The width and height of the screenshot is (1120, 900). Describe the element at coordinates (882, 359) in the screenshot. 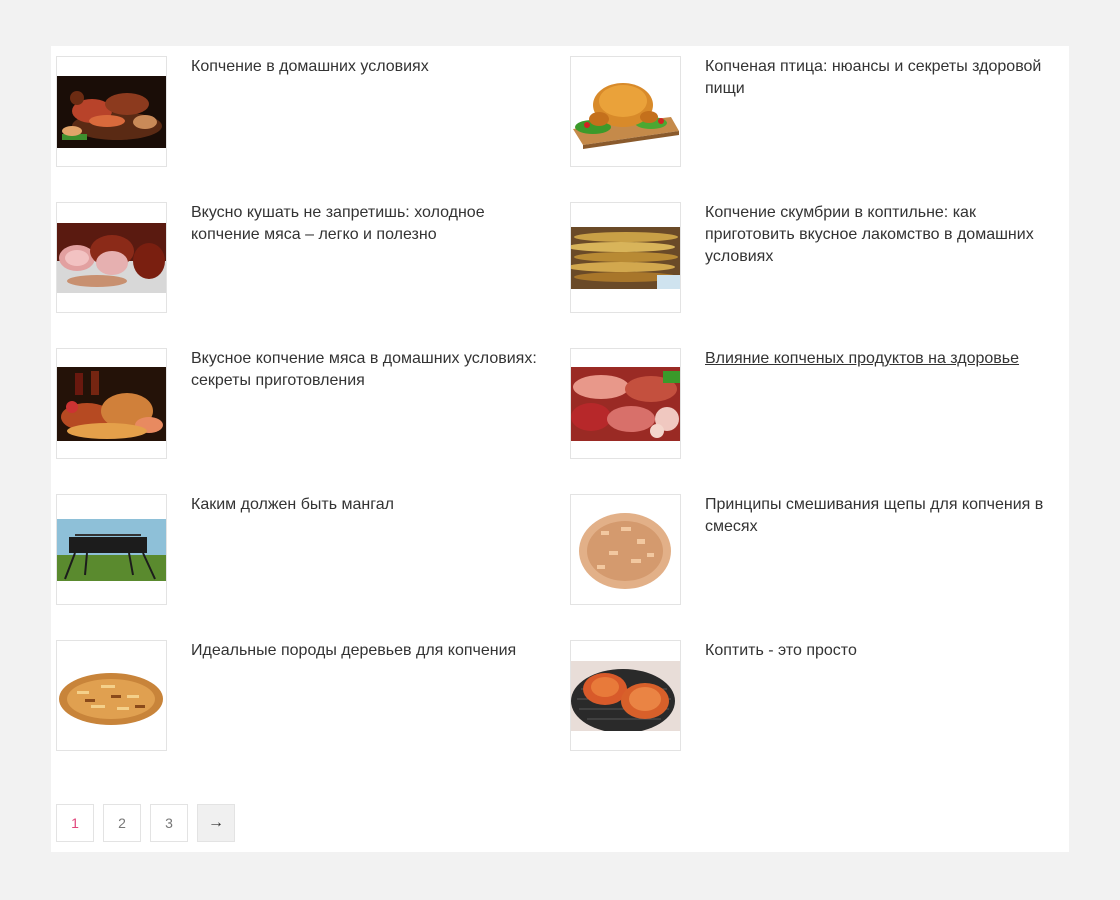

I see `article-title: Влияние копченых продуктов на здоровье` at that location.